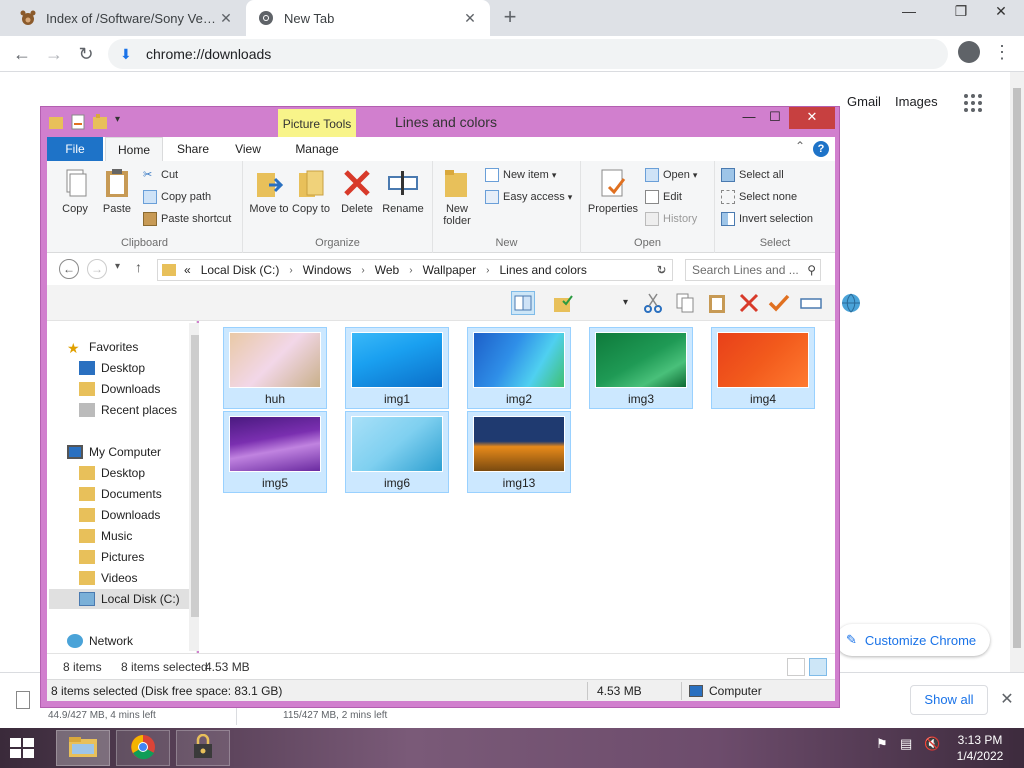  Describe the element at coordinates (749, 303) in the screenshot. I see `delete-x-icon` at that location.